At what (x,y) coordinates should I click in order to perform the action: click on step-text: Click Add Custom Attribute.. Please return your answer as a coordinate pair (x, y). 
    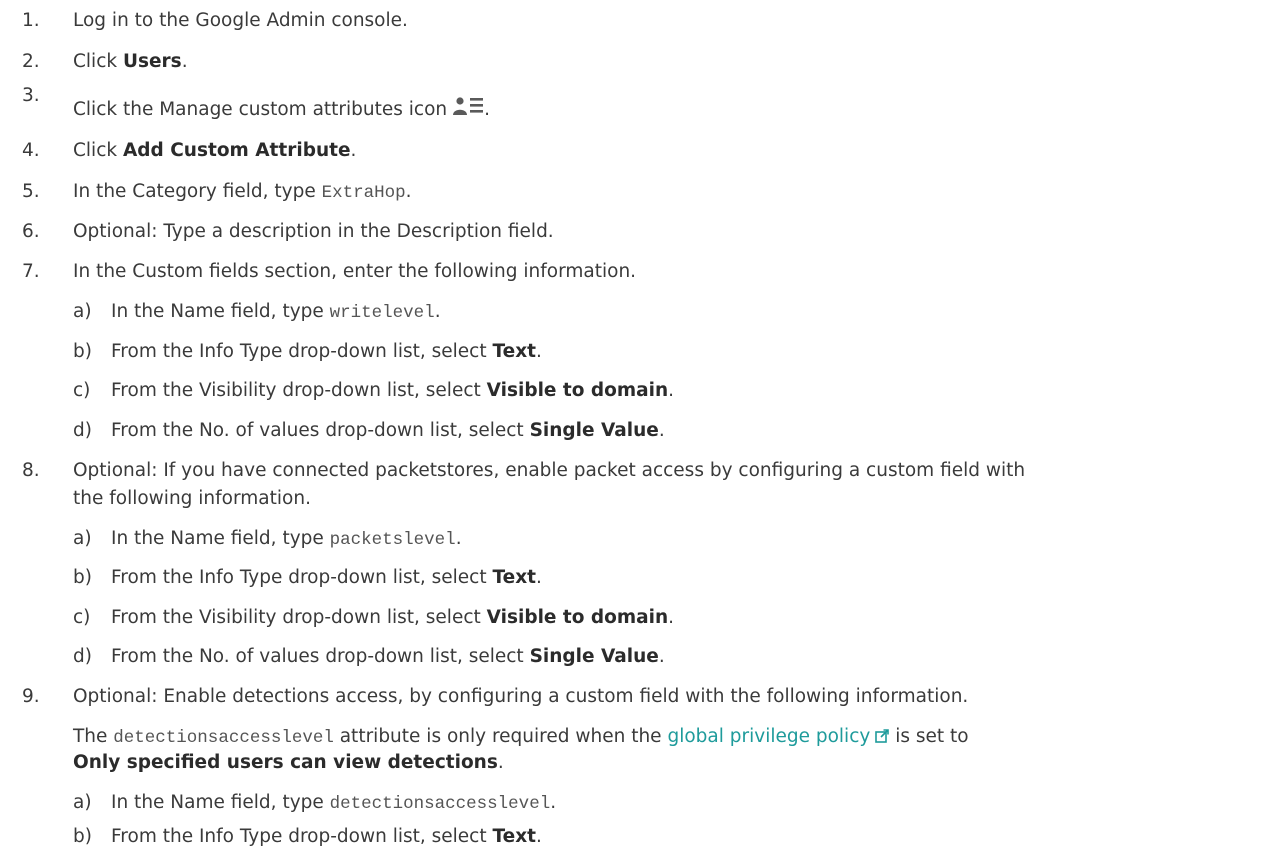
    Looking at the image, I should click on (215, 150).